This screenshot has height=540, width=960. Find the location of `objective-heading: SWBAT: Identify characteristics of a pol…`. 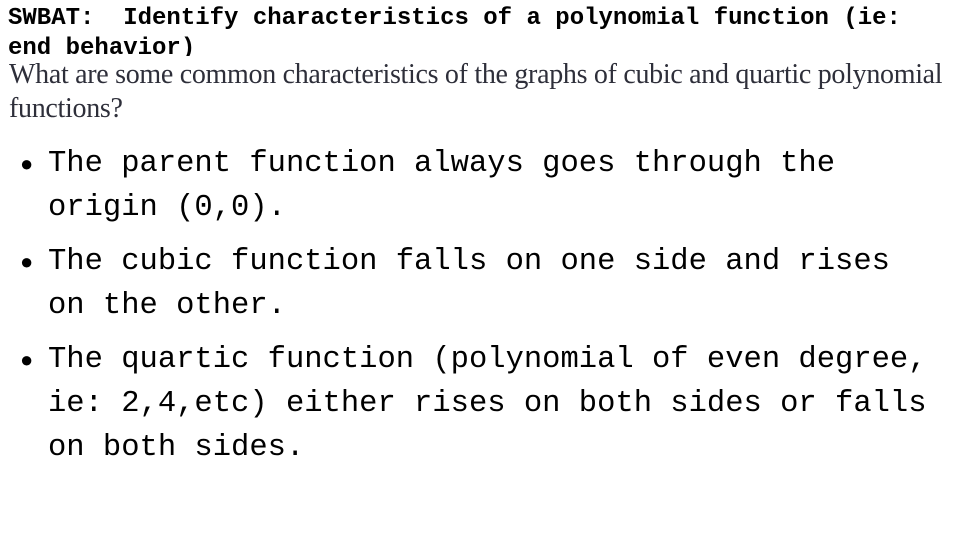

objective-heading: SWBAT: Identify characteristics of a pol… is located at coordinates (462, 31).